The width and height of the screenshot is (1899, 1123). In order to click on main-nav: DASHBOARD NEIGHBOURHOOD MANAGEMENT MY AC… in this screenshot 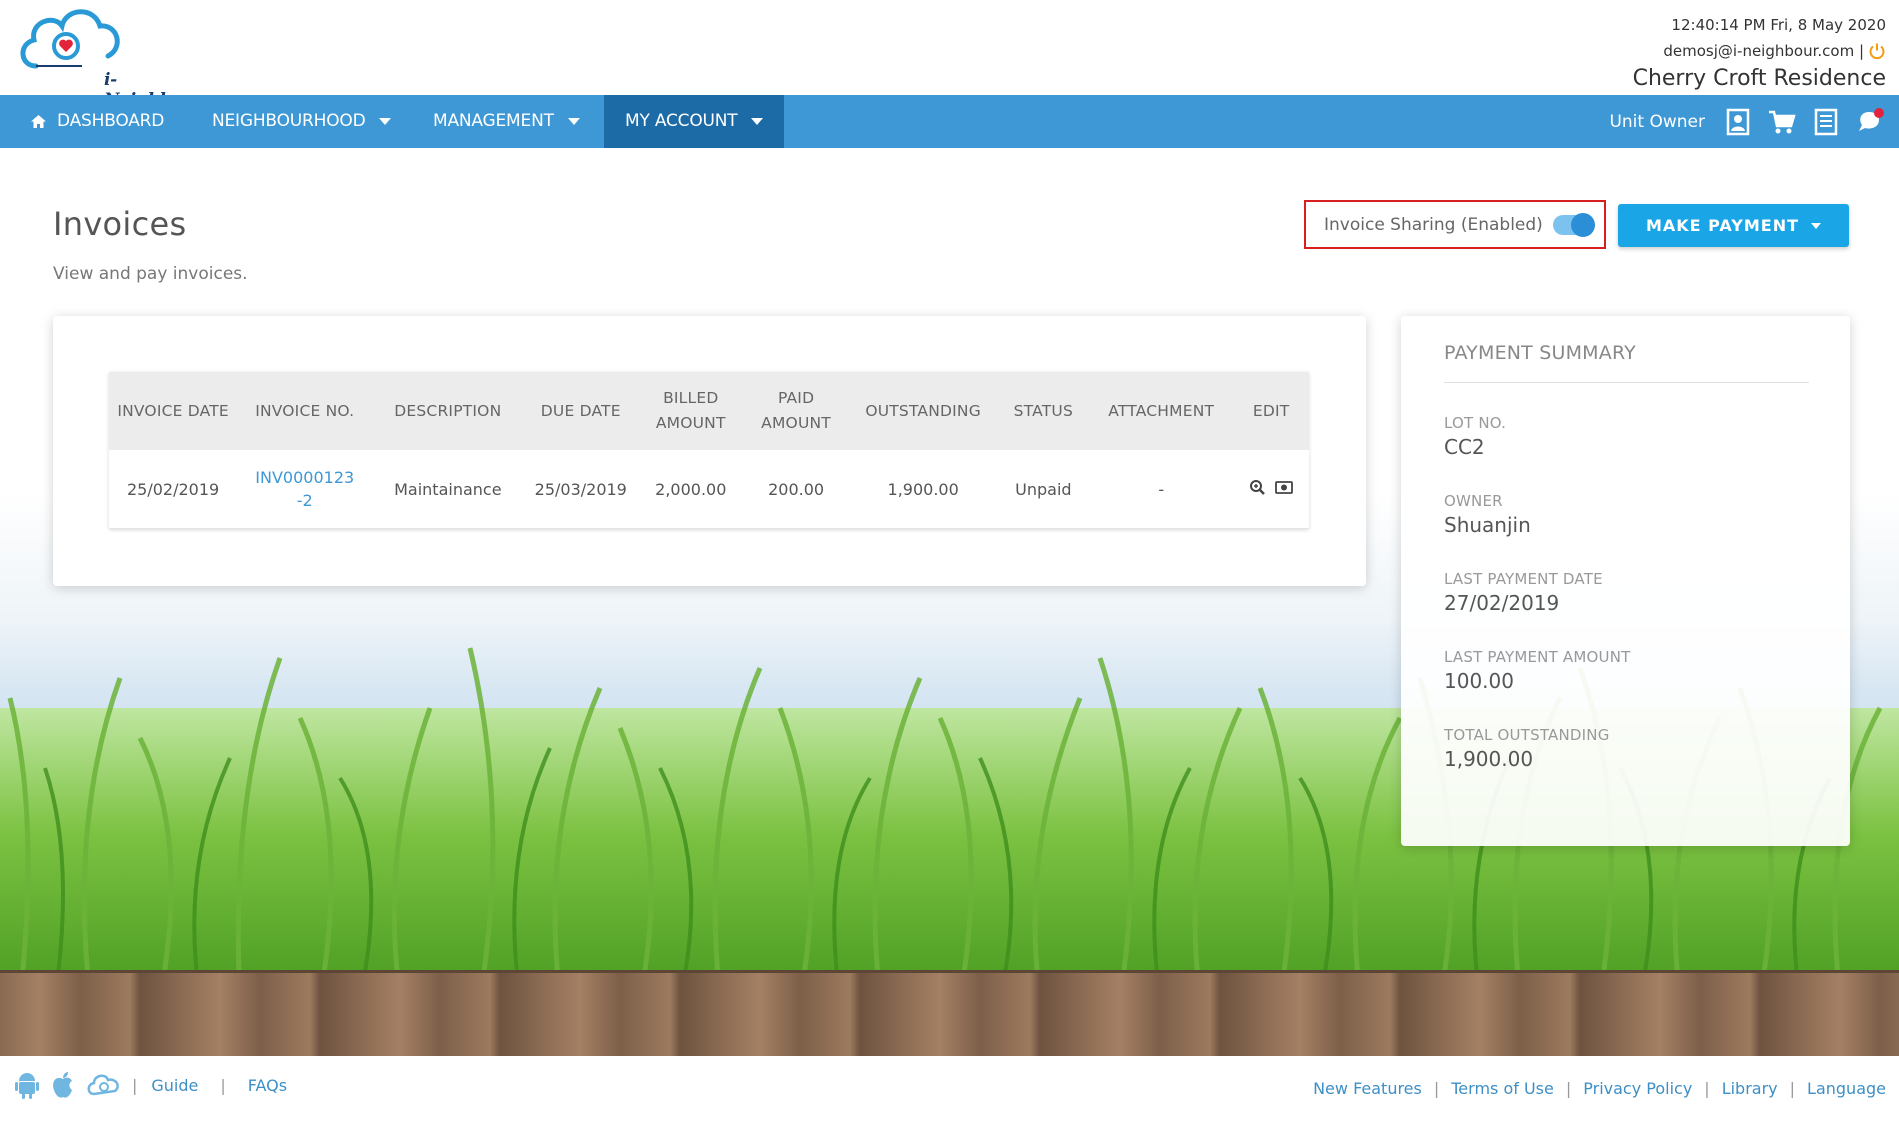, I will do `click(949, 121)`.